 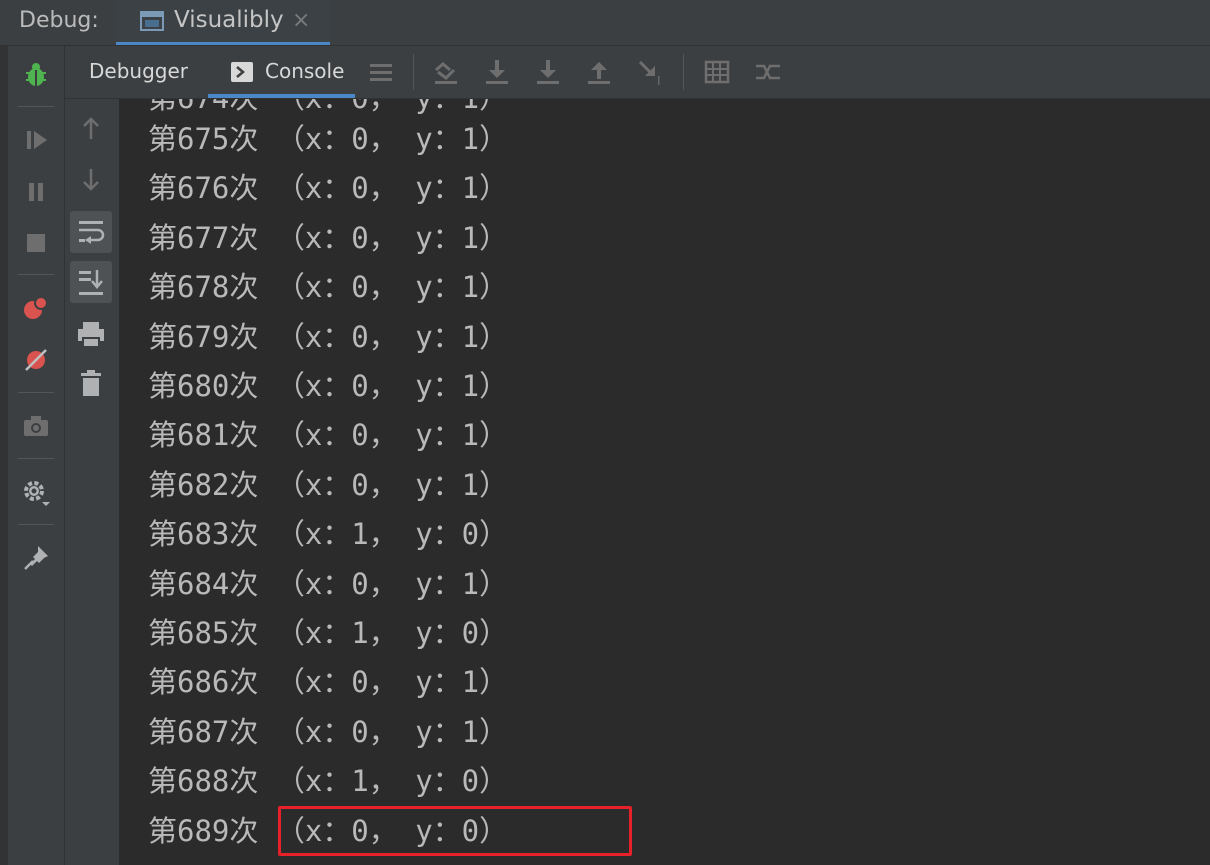 What do you see at coordinates (328, 534) in the screenshot?
I see `console-line: 第683次 （x：1， y：0）` at bounding box center [328, 534].